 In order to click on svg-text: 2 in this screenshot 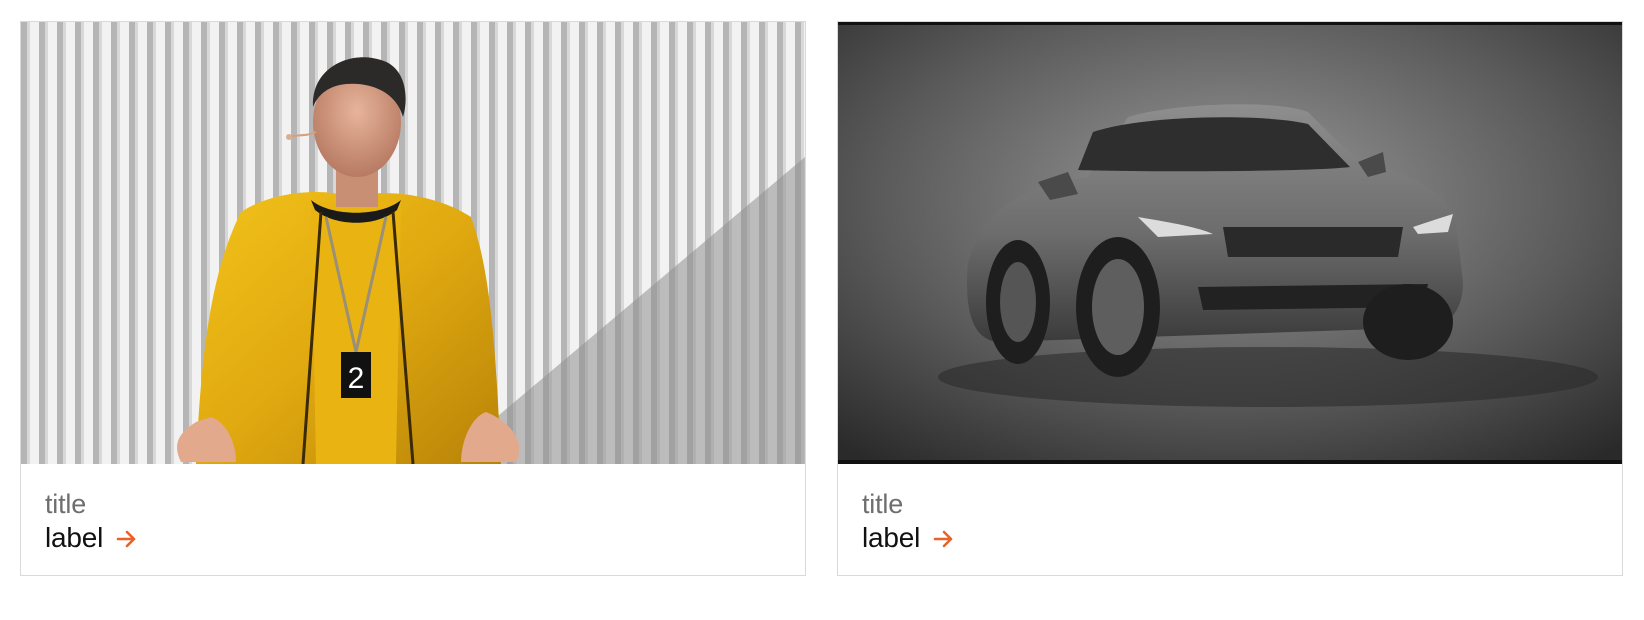, I will do `click(356, 378)`.